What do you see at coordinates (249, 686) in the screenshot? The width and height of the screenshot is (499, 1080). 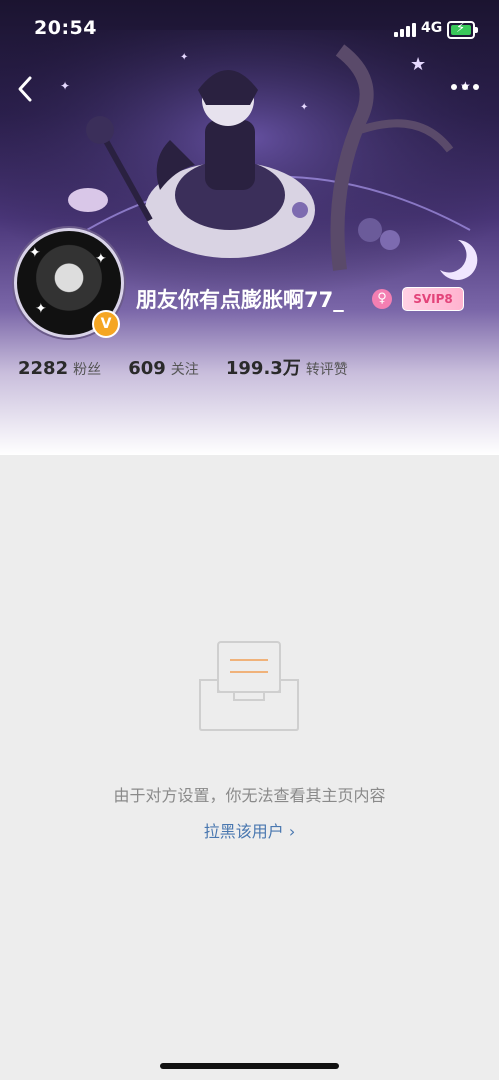 I see `empty-inbox-icon` at bounding box center [249, 686].